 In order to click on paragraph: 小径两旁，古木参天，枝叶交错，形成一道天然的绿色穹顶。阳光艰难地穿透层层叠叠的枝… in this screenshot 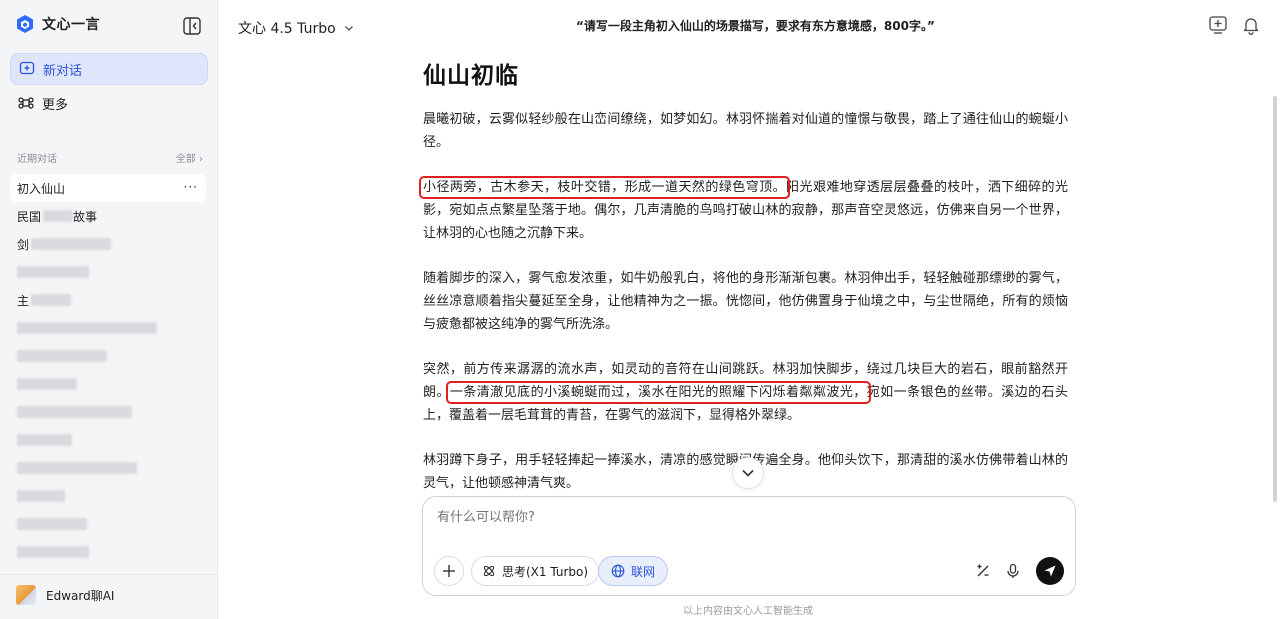, I will do `click(743, 210)`.